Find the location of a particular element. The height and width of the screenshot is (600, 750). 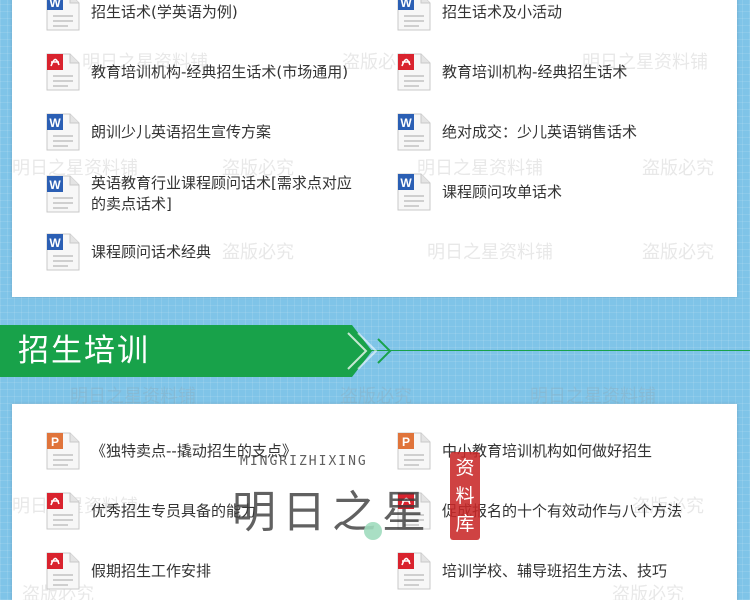

seal-char: 资 is located at coordinates (465, 468).